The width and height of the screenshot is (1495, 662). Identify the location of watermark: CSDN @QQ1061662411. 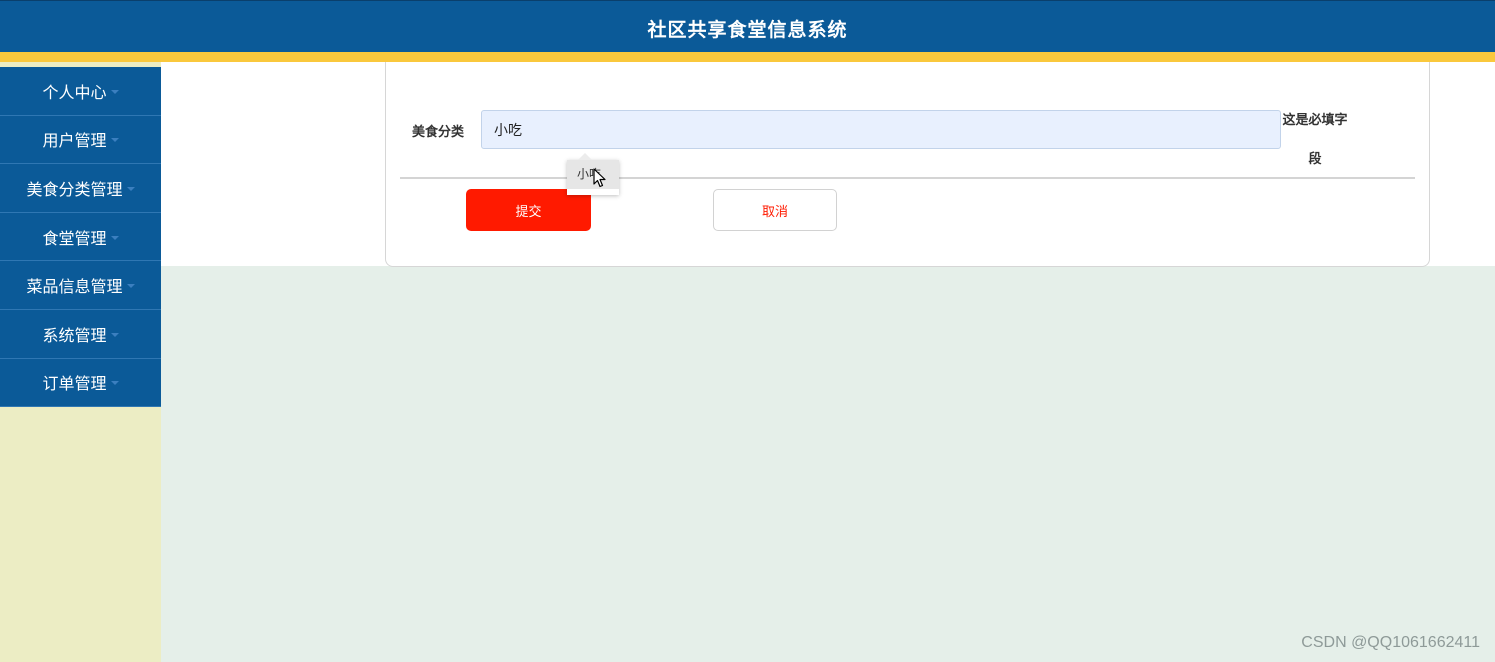
(1390, 642).